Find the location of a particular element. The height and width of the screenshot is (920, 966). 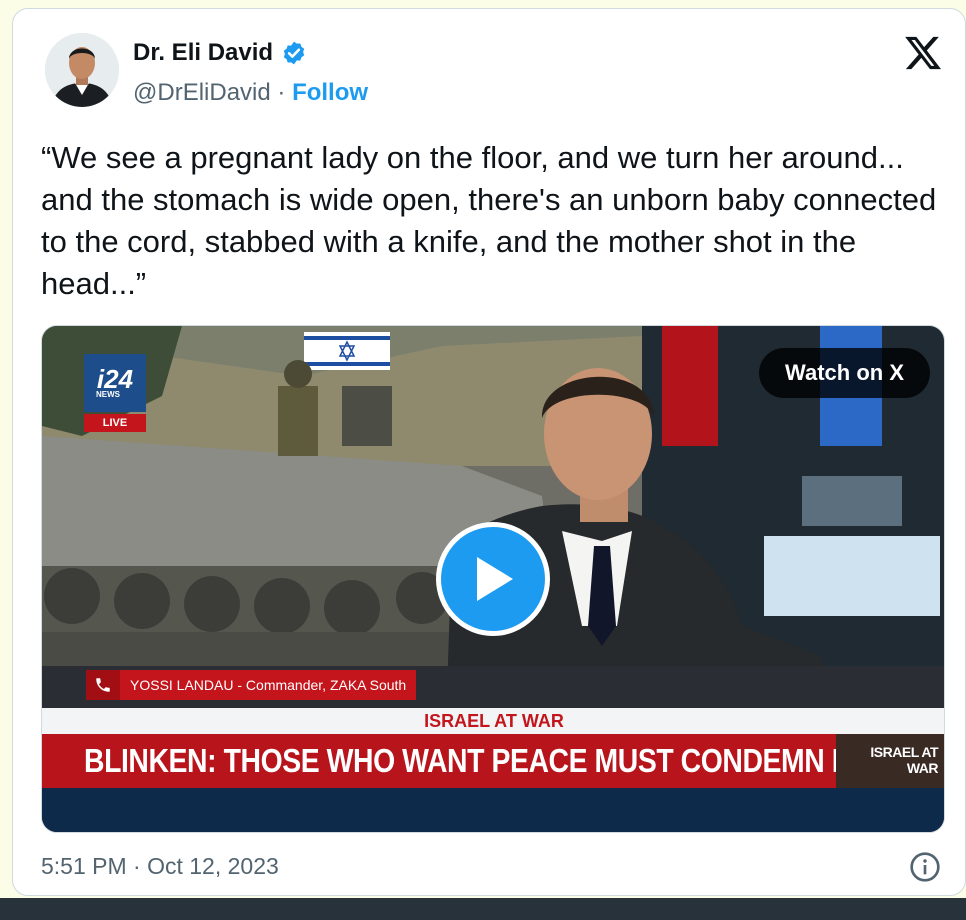

author-handle-row: @DrEliDavid · Follow is located at coordinates (250, 93).